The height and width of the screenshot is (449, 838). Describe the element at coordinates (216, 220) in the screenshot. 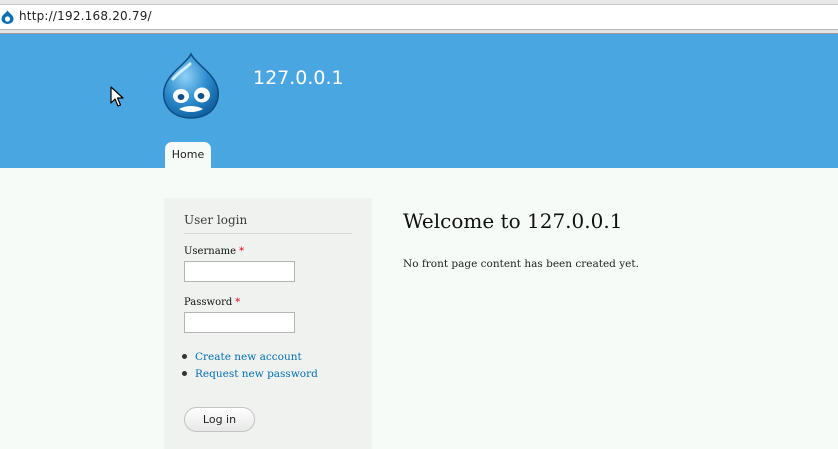

I see `block-title: User login` at that location.